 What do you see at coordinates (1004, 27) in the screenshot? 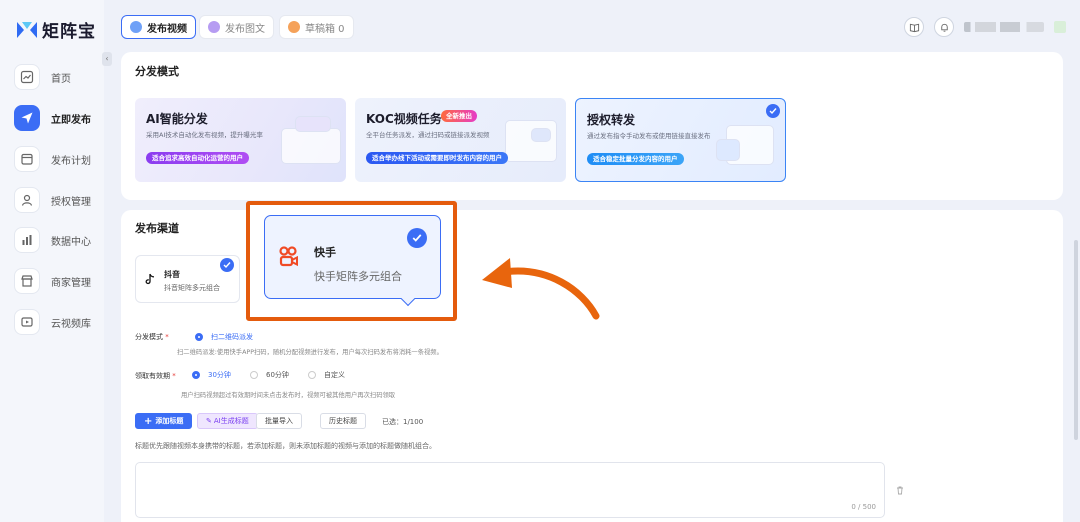
I see `user-account` at bounding box center [1004, 27].